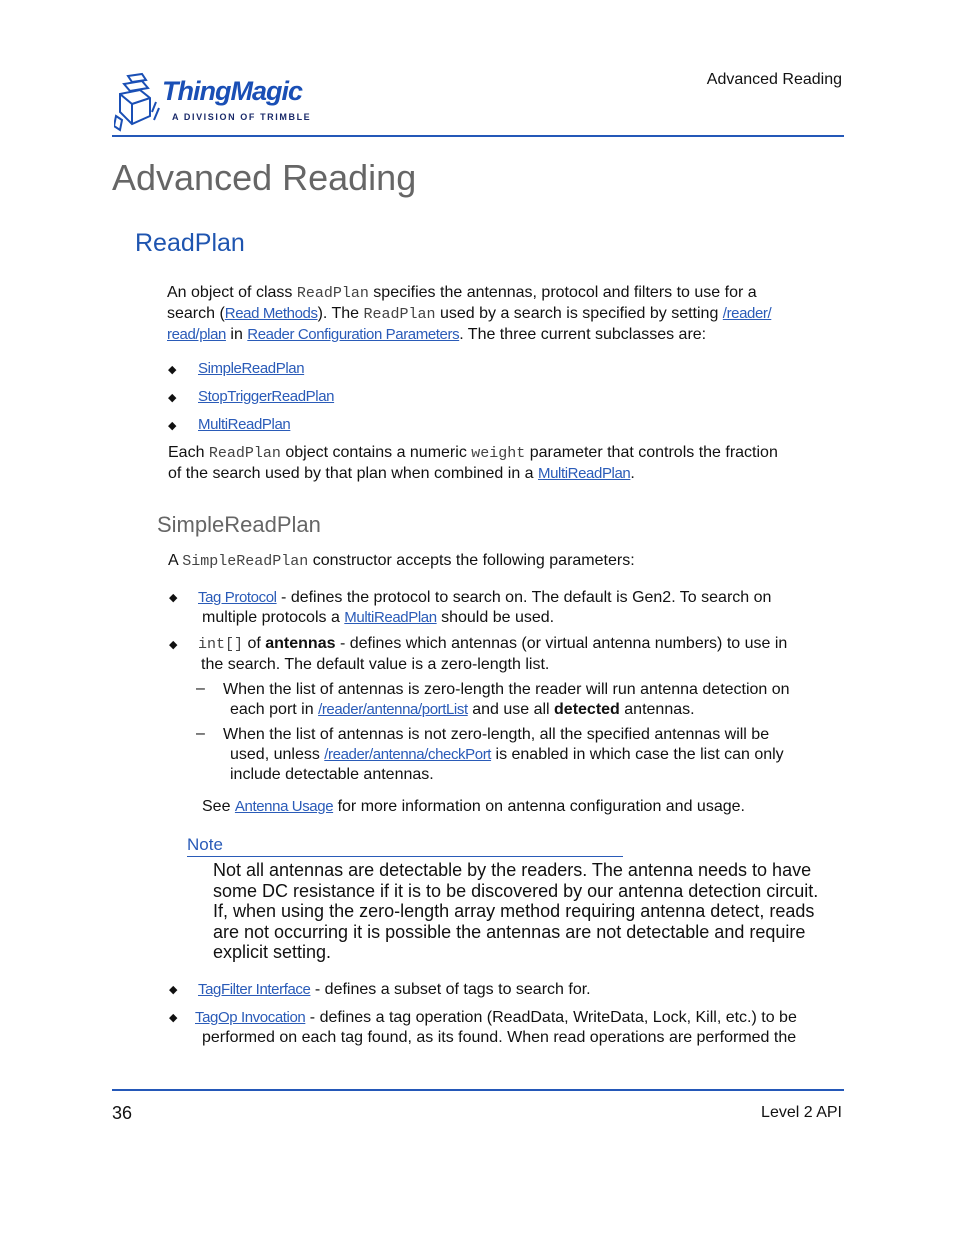 Image resolution: width=954 pixels, height=1235 pixels. I want to click on text: object contains a numeric, so click(376, 452).